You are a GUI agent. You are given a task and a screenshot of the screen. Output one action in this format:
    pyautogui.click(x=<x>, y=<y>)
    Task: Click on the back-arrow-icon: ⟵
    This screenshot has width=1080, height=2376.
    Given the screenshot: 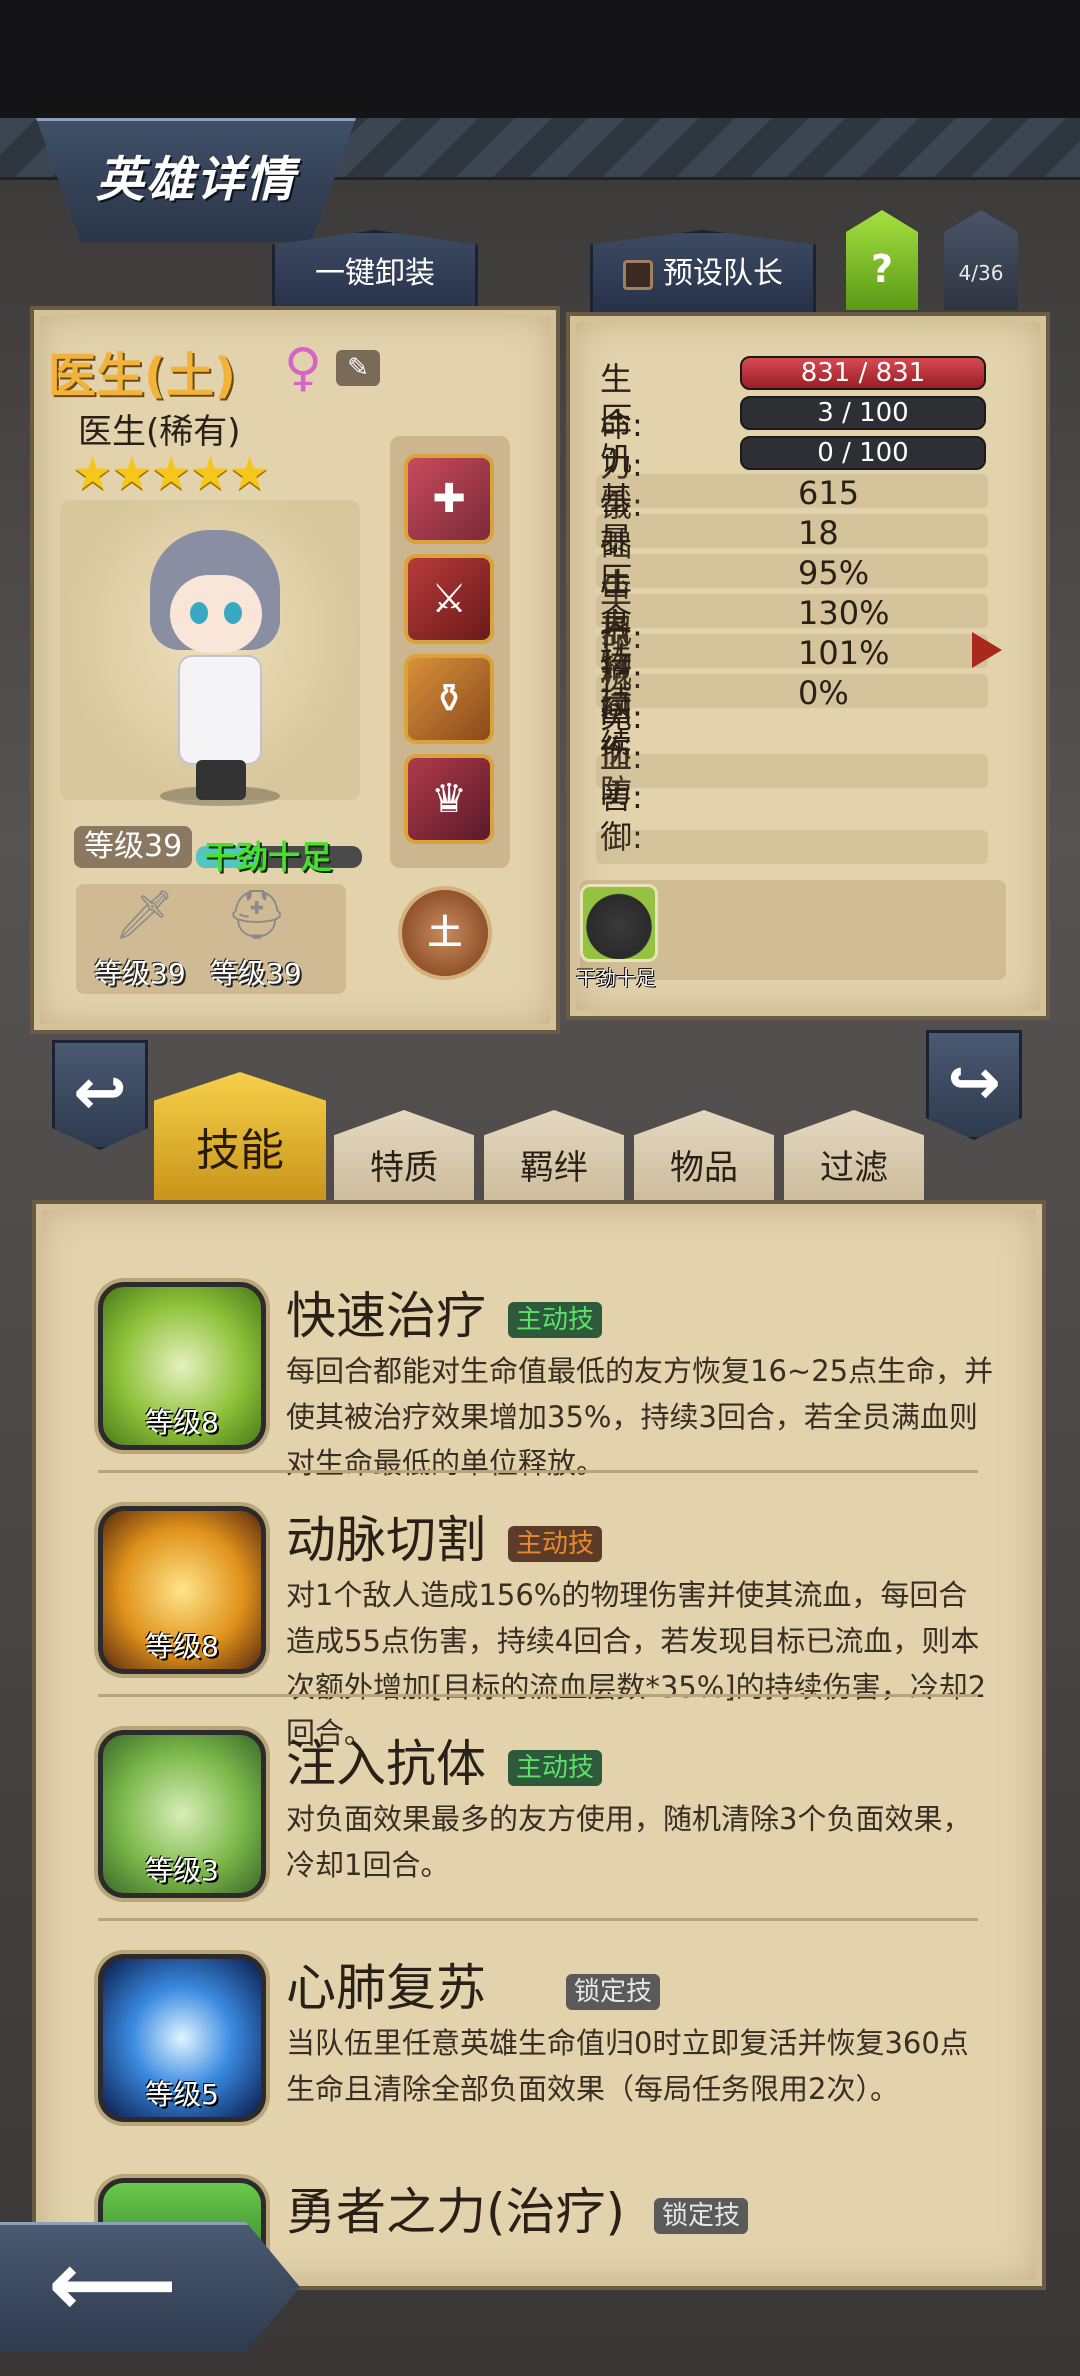 What is the action you would take?
    pyautogui.click(x=150, y=2287)
    